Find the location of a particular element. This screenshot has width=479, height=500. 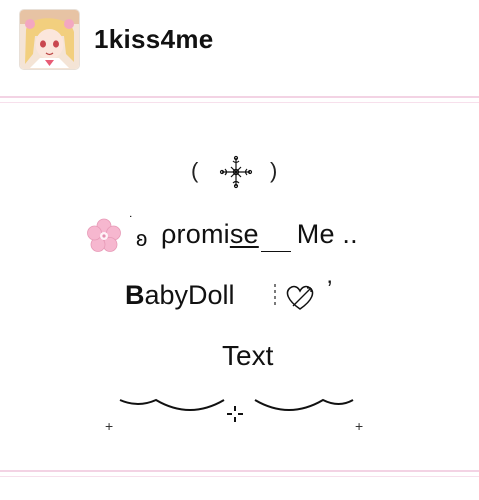

promise-underlined: se is located at coordinates (244, 234).